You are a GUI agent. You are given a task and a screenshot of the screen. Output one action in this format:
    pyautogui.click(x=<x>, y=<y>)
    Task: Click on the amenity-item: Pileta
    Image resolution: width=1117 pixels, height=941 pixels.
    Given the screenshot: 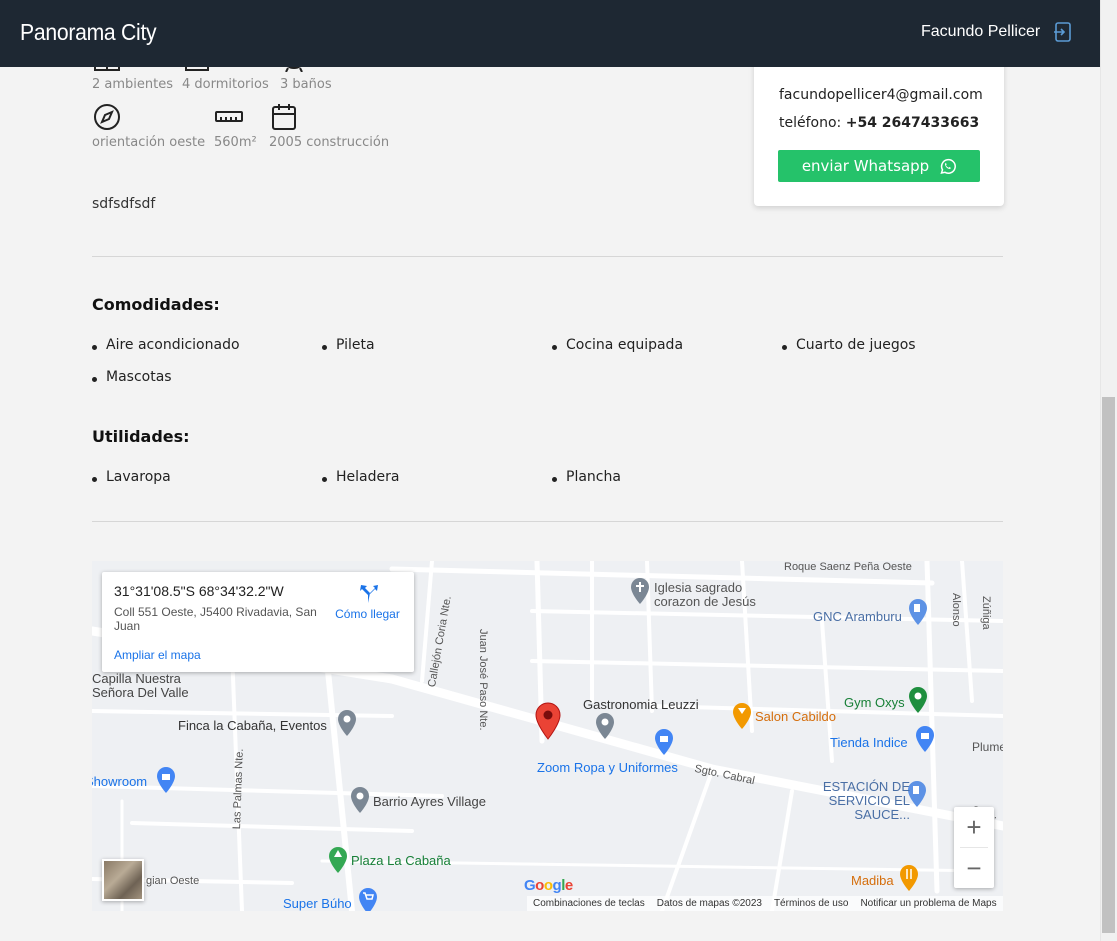 What is the action you would take?
    pyautogui.click(x=348, y=345)
    